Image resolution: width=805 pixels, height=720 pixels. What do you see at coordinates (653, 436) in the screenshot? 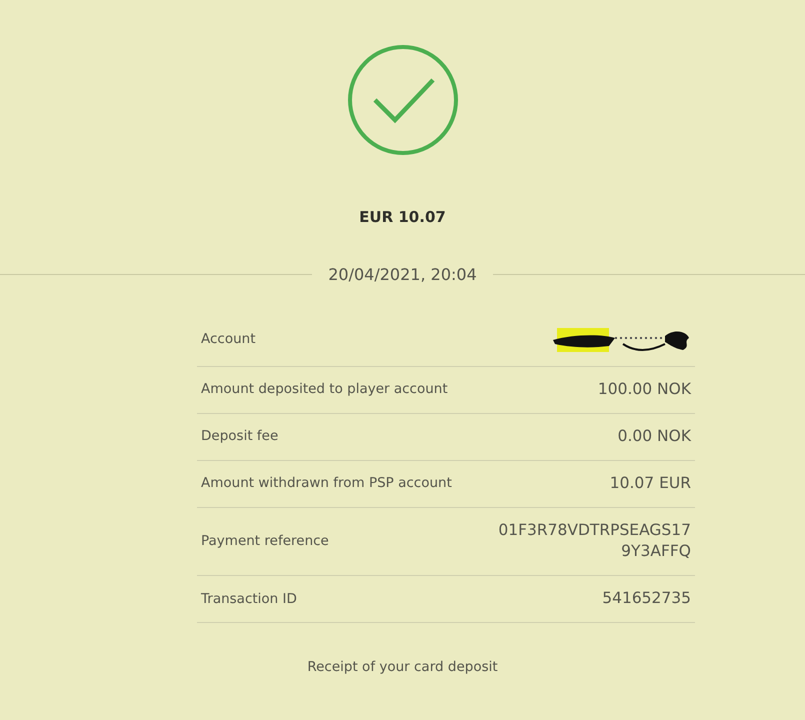
I see `row-value: 0.00 NOK` at bounding box center [653, 436].